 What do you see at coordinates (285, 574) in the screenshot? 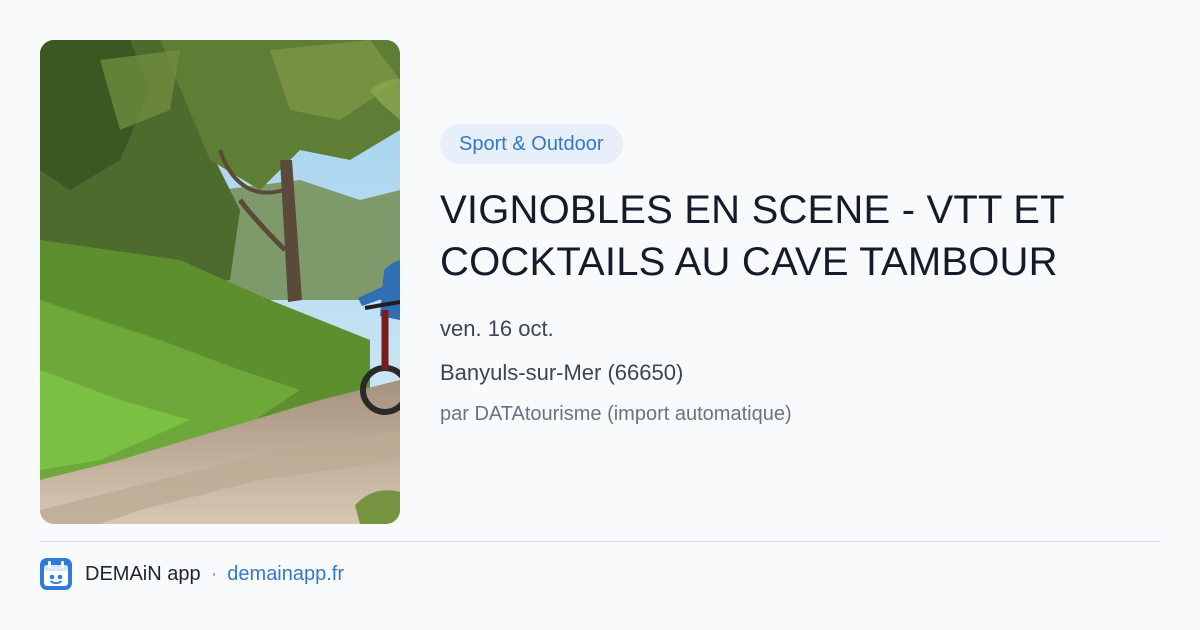
I see `app-website-link: demainapp.fr` at bounding box center [285, 574].